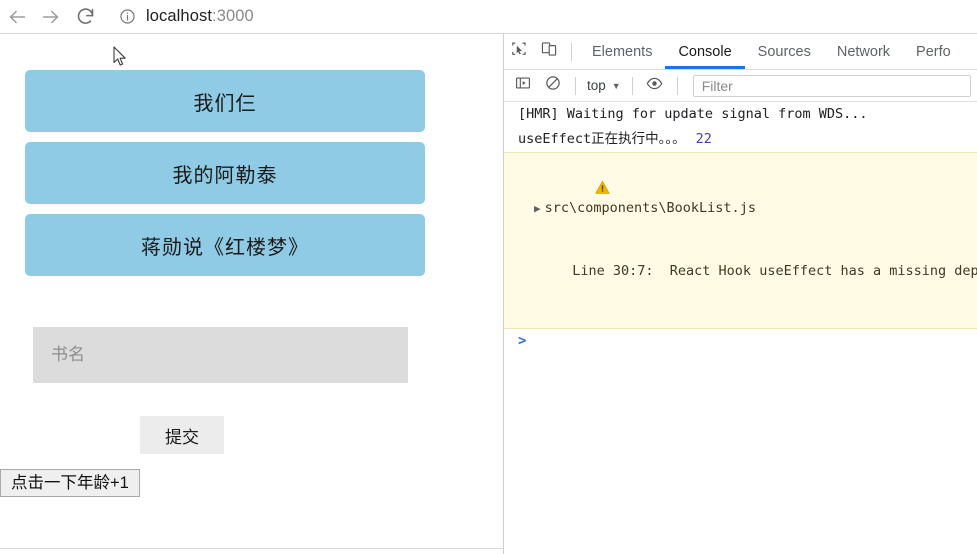 The height and width of the screenshot is (554, 977). I want to click on console-filter-input, so click(831, 85).